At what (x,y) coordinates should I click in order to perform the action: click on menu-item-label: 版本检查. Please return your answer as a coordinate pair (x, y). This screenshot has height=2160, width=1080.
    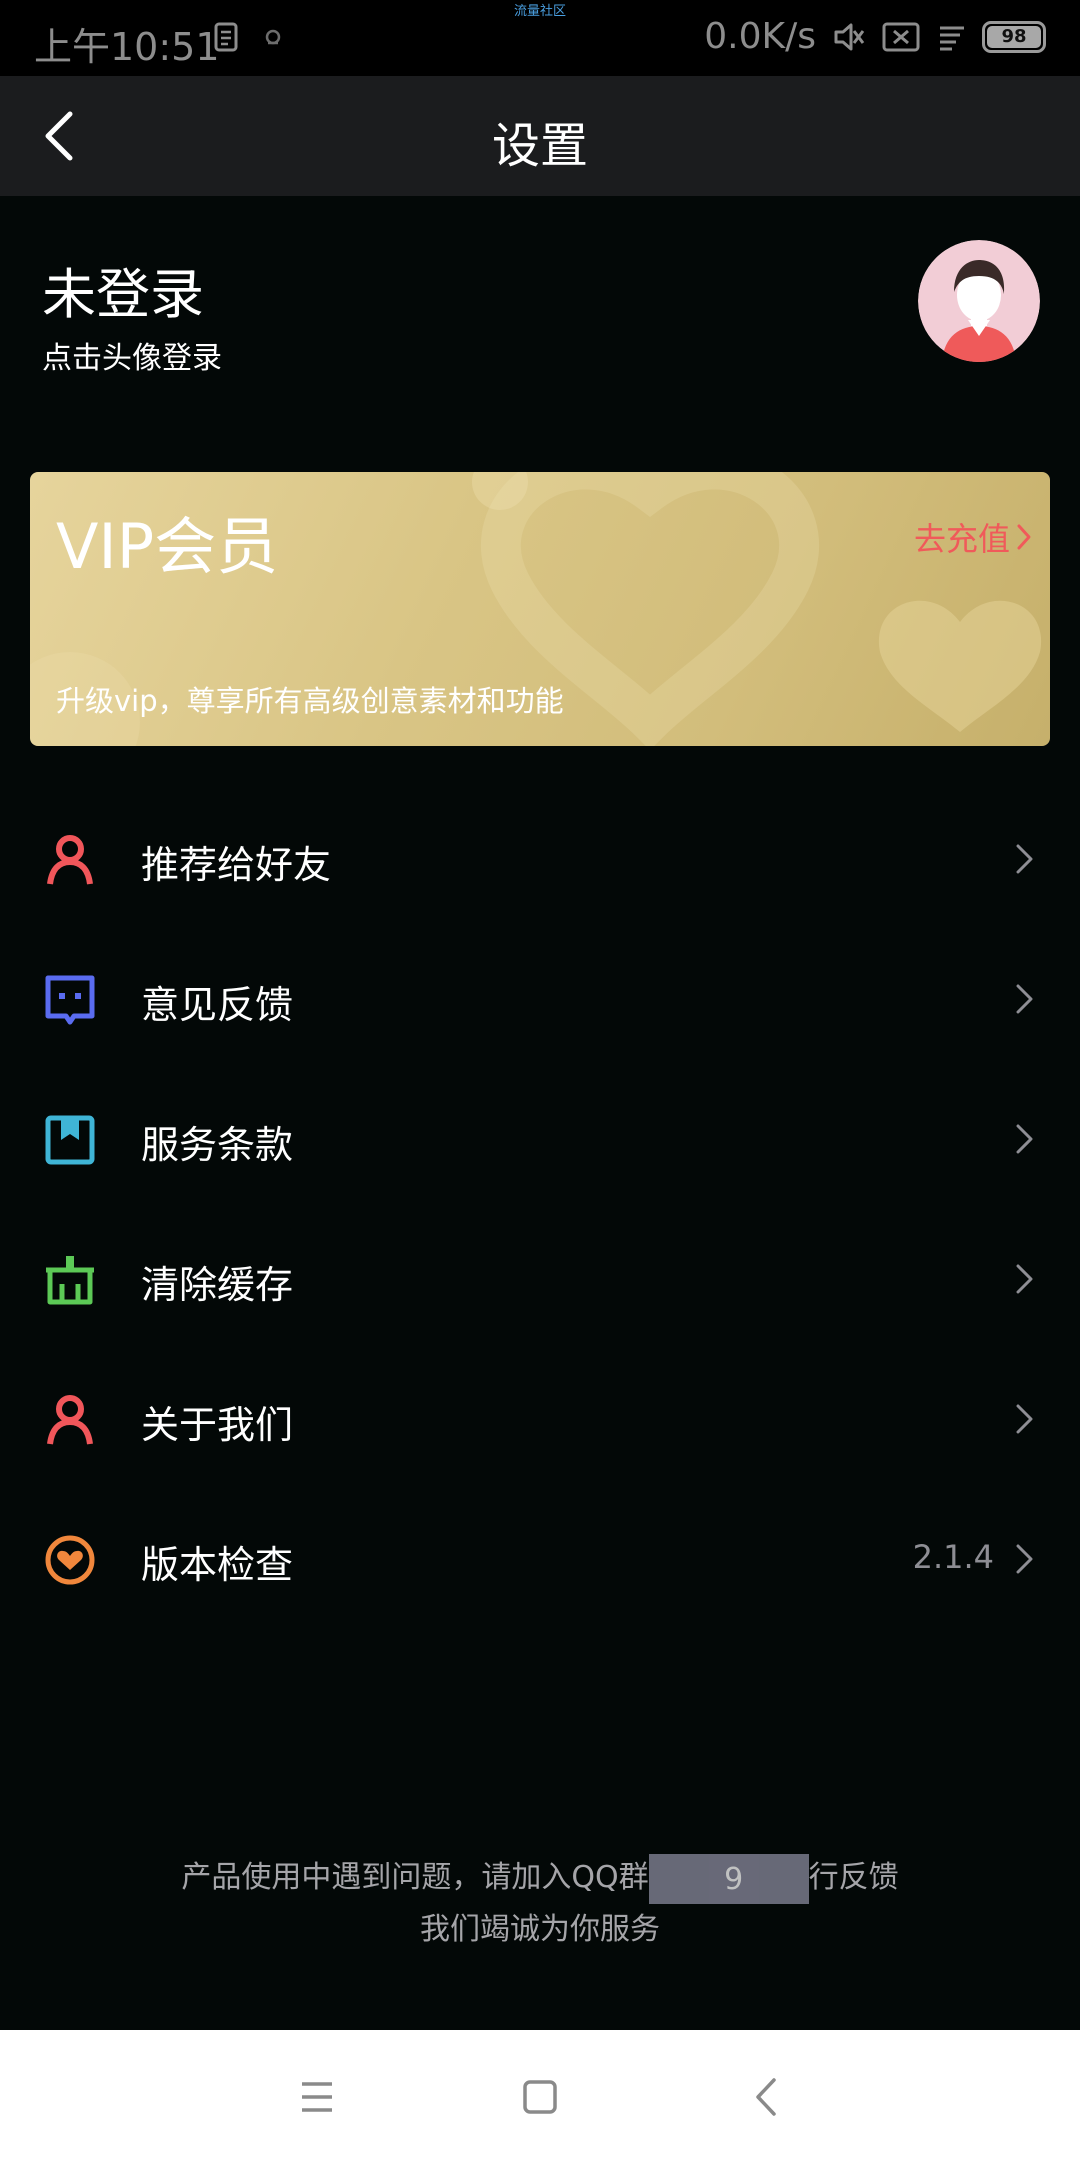
    Looking at the image, I should click on (217, 1565).